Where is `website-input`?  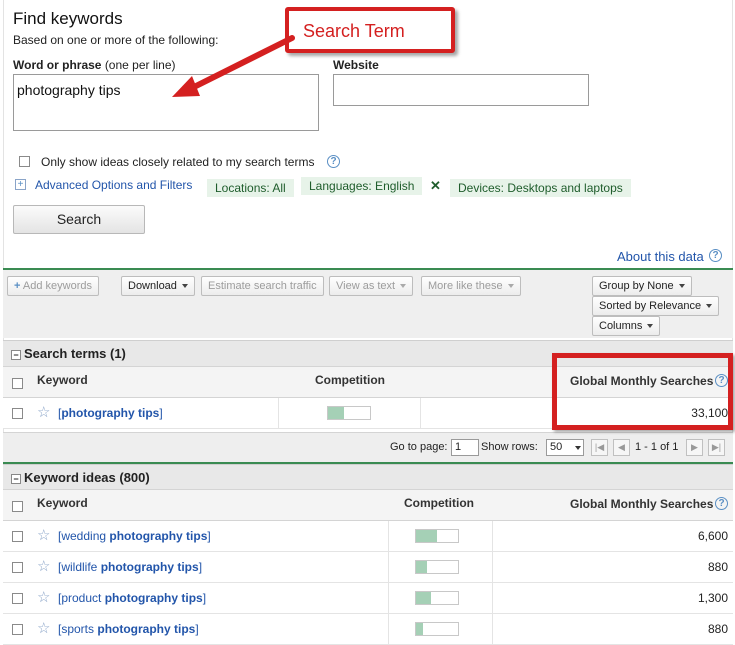 website-input is located at coordinates (461, 90).